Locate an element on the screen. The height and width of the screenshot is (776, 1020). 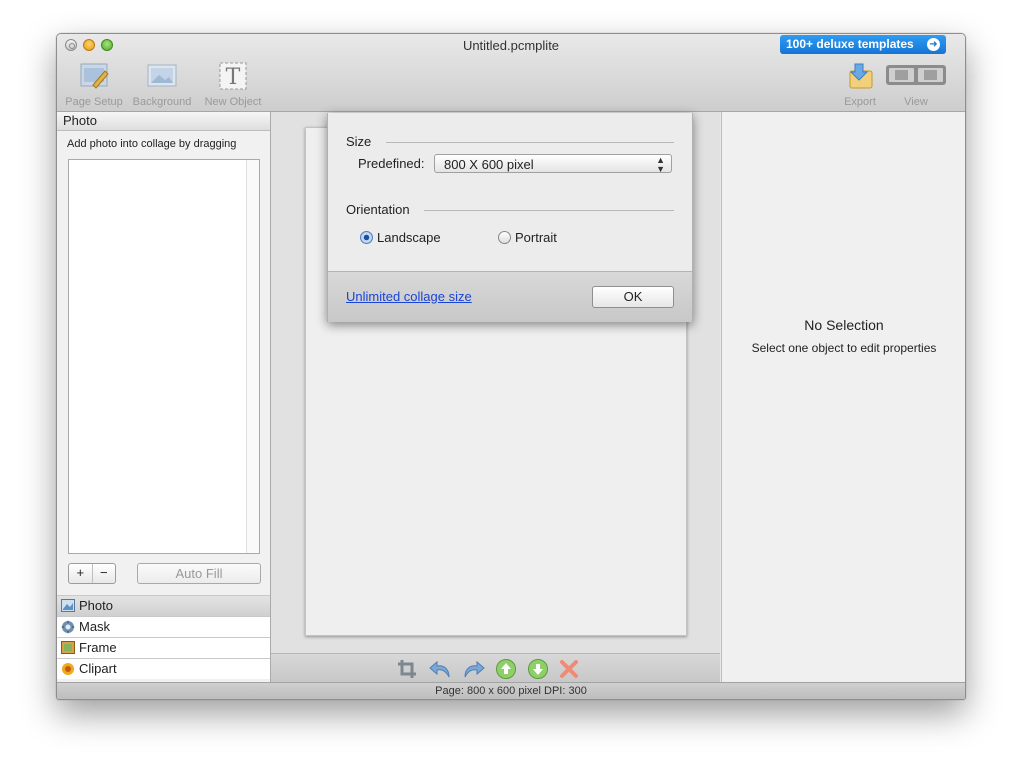
unlimited-collage-size-link: Unlimited collage size is located at coordinates (409, 296).